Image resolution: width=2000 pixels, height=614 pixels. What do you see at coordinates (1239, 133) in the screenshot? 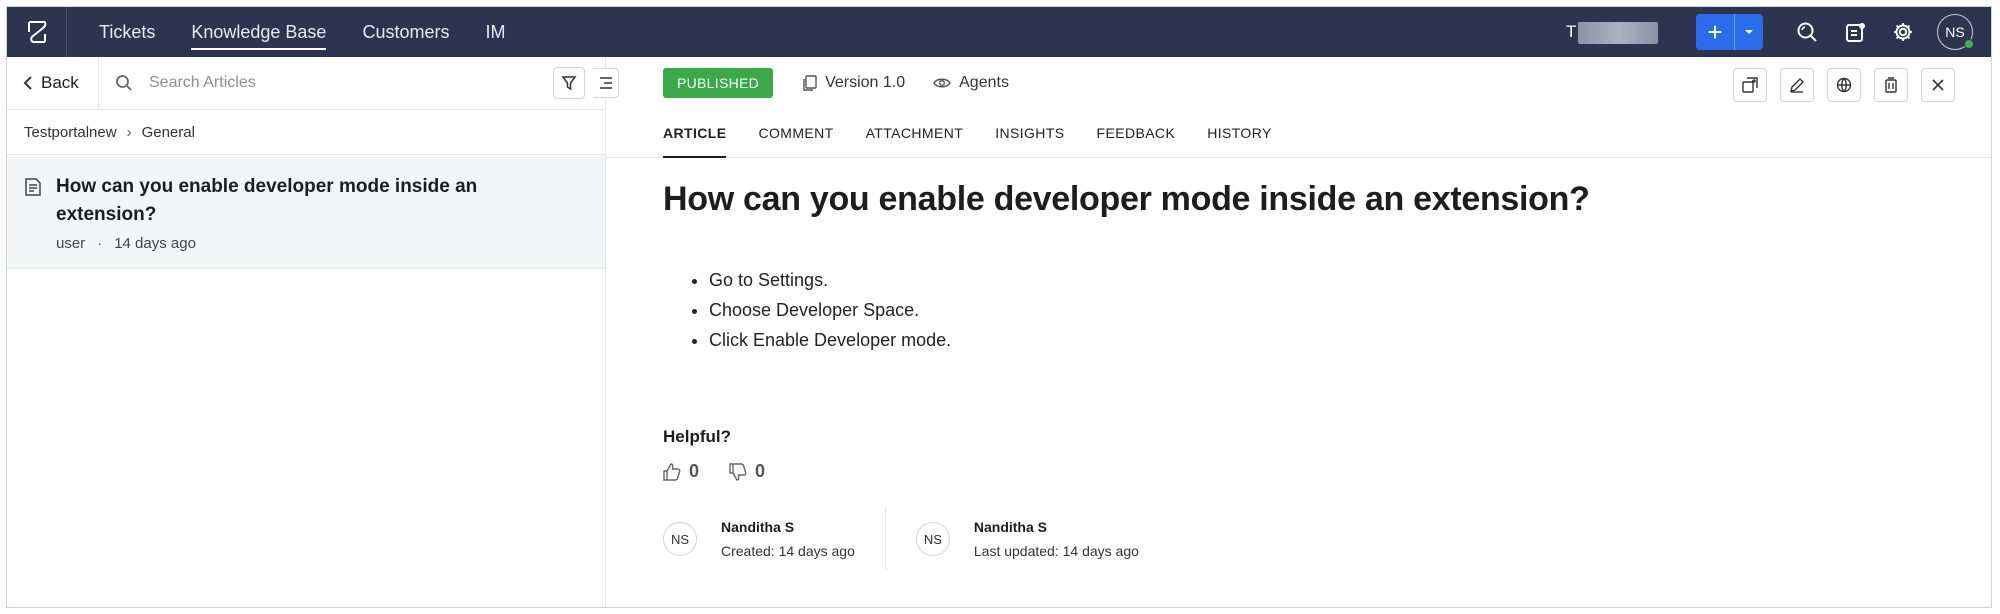
I see `tab-history: HISTORY` at bounding box center [1239, 133].